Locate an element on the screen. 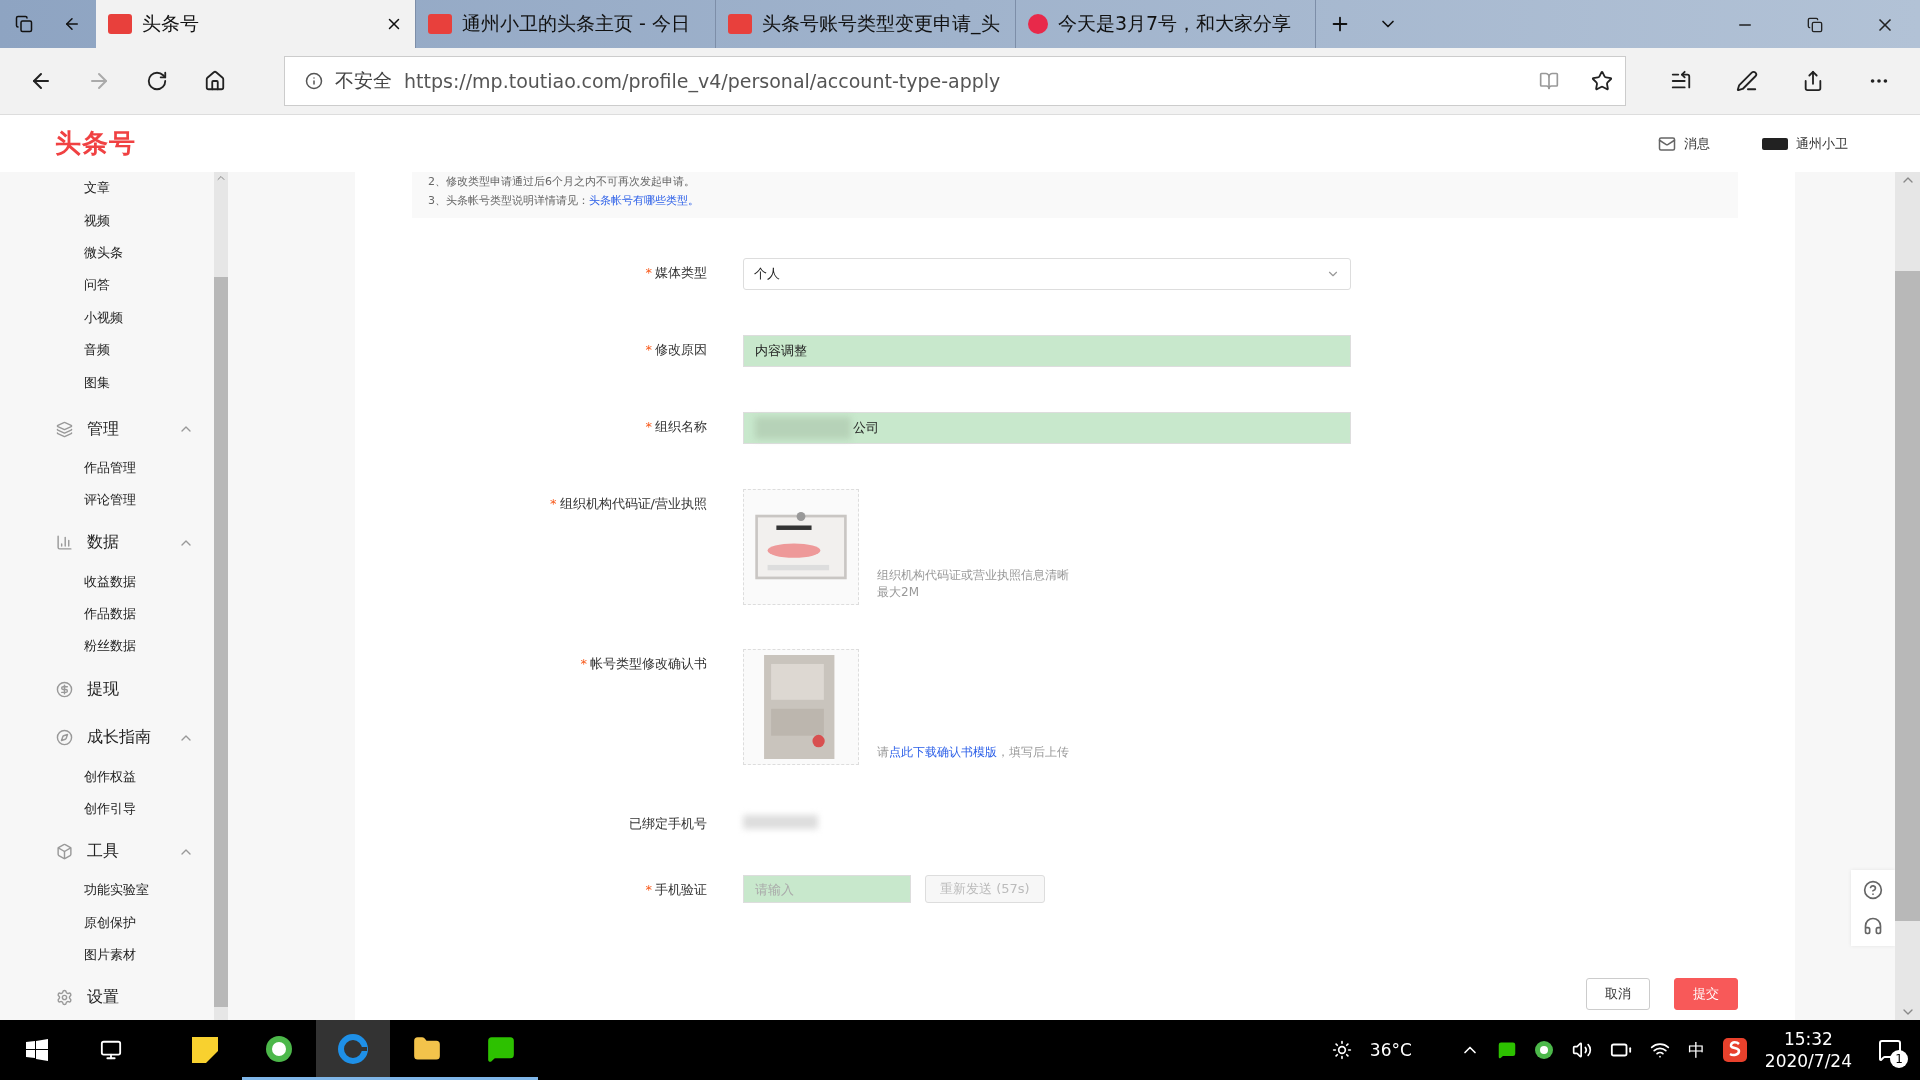 The image size is (1920, 1080). sidebar-item: 文章 is located at coordinates (107, 188).